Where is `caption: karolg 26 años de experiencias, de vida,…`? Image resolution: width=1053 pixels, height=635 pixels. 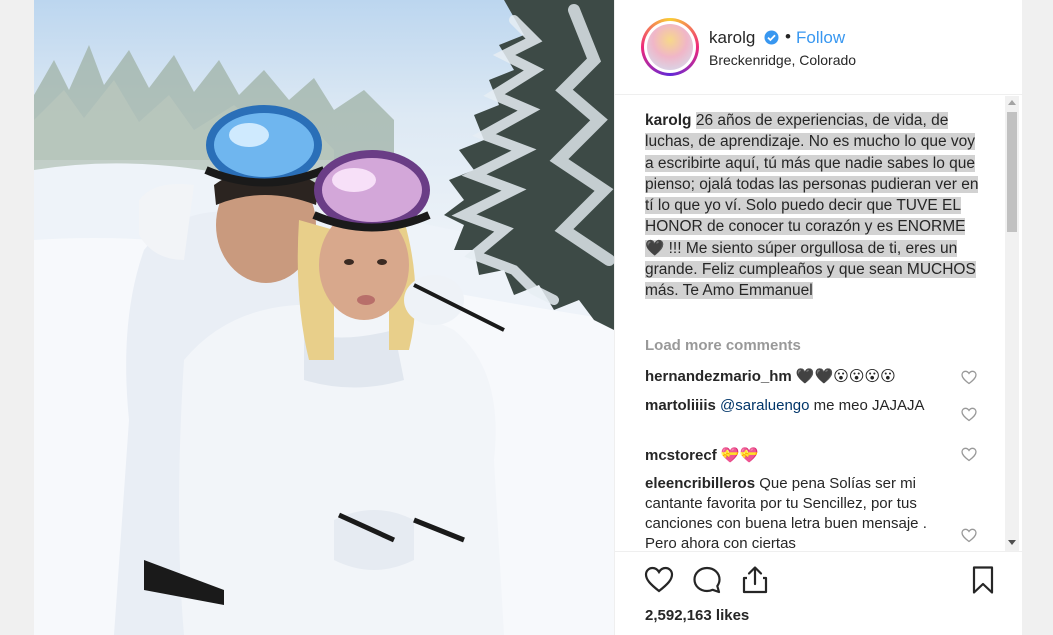 caption: karolg 26 años de experiencias, de vida,… is located at coordinates (813, 206).